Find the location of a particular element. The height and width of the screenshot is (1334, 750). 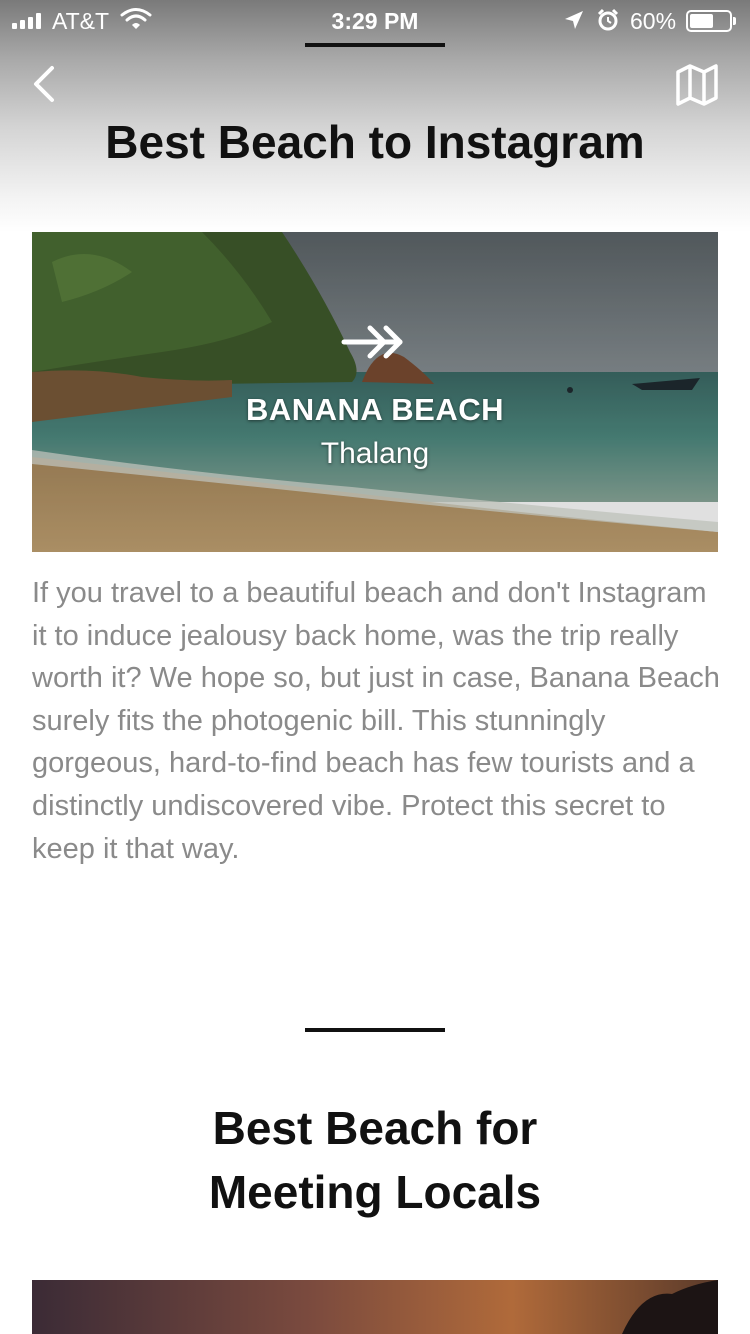

map-icon is located at coordinates (697, 85).